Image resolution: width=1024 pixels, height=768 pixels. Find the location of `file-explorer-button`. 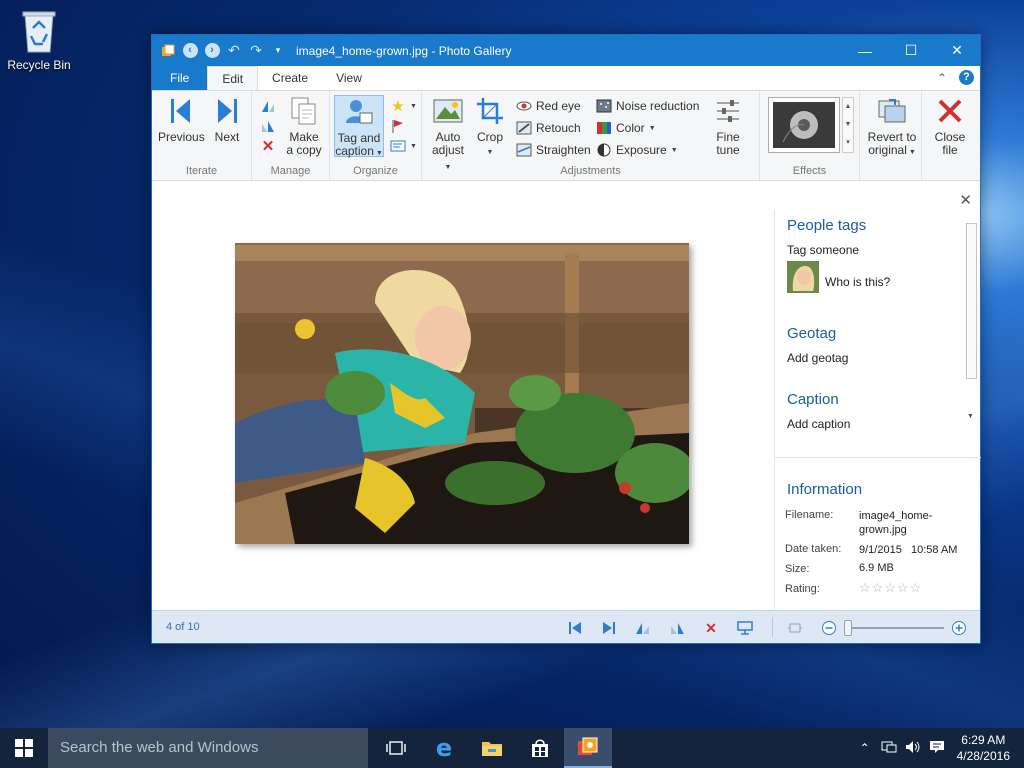

file-explorer-button is located at coordinates (492, 748).